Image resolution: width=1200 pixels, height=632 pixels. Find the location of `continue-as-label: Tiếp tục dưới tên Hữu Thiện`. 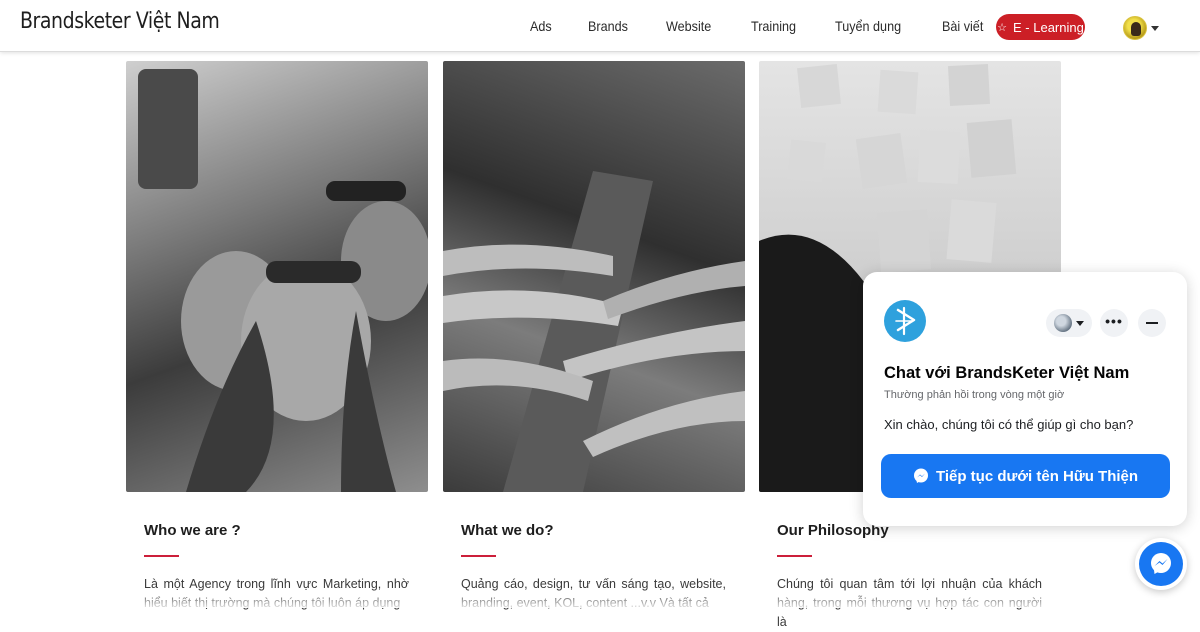

continue-as-label: Tiếp tục dưới tên Hữu Thiện is located at coordinates (1037, 476).